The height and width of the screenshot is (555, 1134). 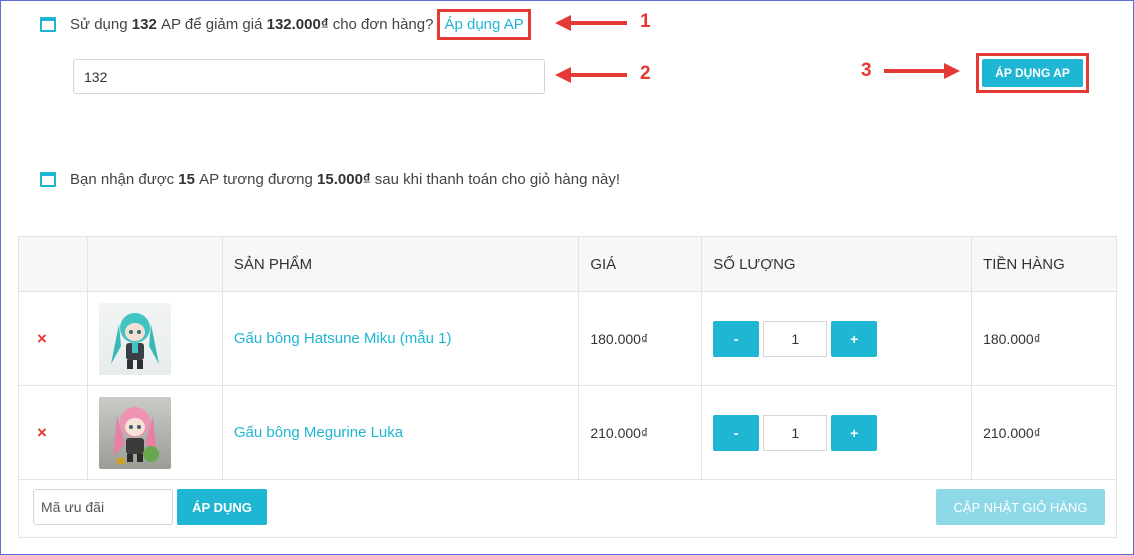 I want to click on apply-ap-button: ÁP DỤNG AP, so click(x=1032, y=73).